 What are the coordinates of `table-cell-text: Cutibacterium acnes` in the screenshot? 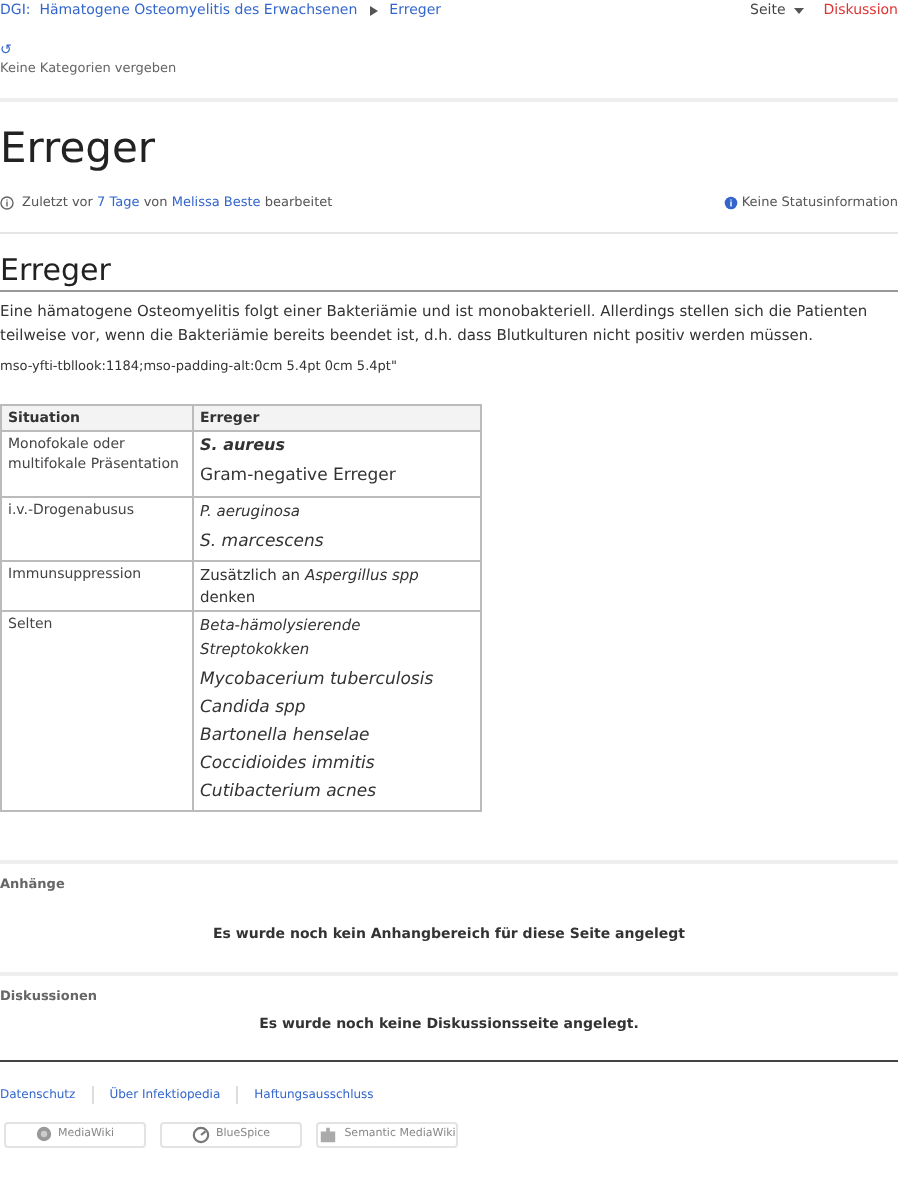 It's located at (289, 793).